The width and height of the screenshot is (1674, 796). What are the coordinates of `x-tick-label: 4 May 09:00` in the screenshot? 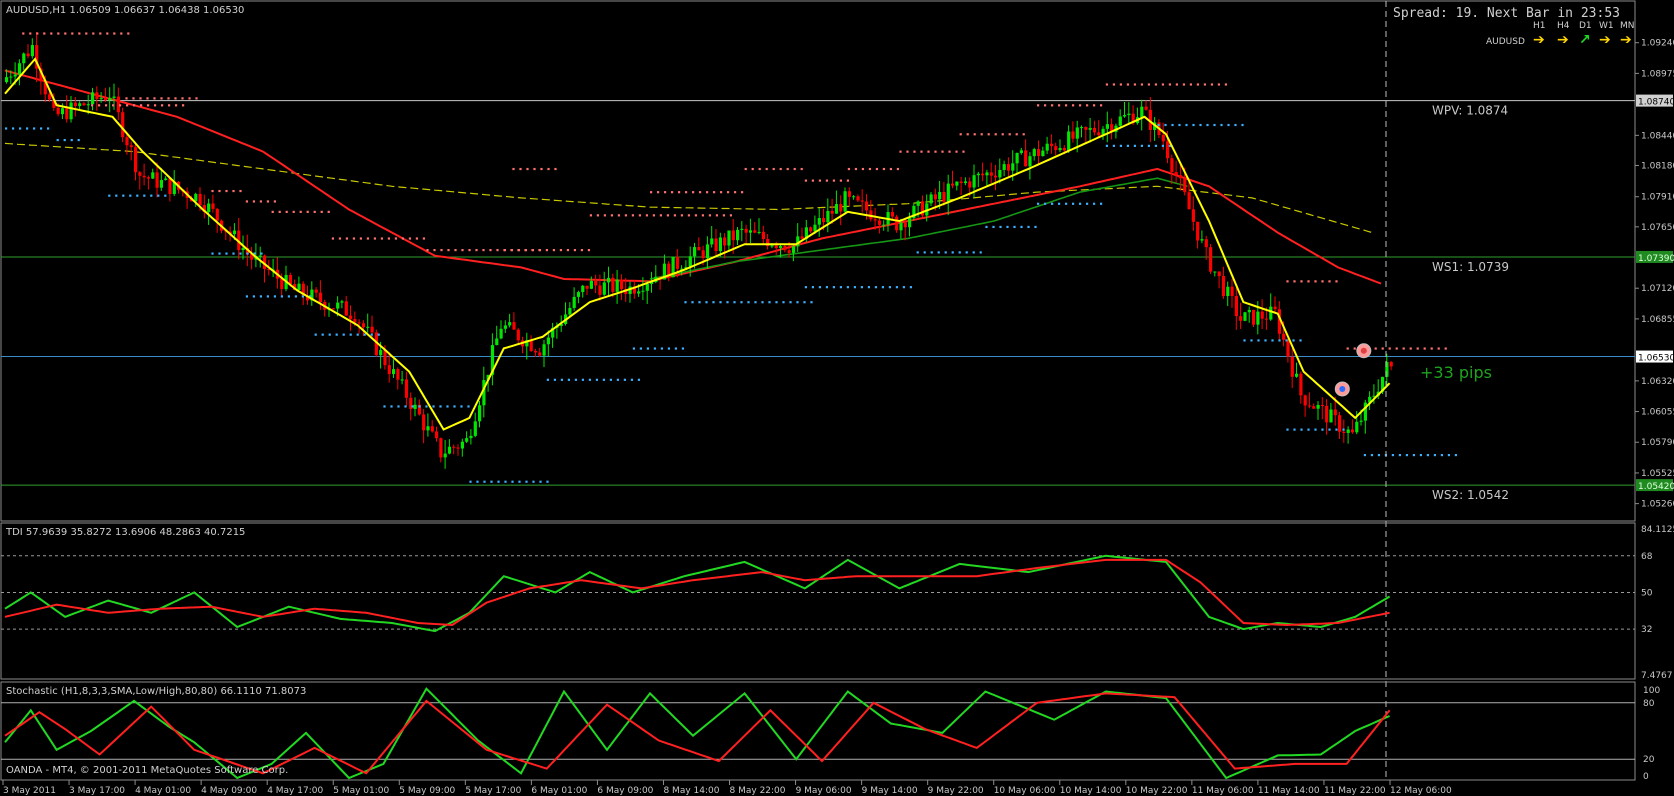 It's located at (229, 791).